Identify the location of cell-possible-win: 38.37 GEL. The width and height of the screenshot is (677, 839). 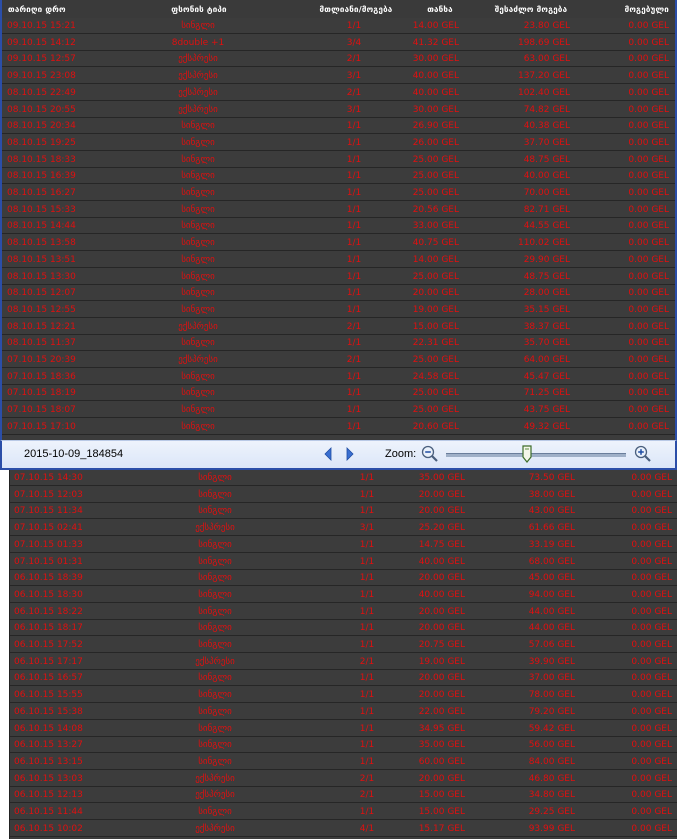
(546, 326).